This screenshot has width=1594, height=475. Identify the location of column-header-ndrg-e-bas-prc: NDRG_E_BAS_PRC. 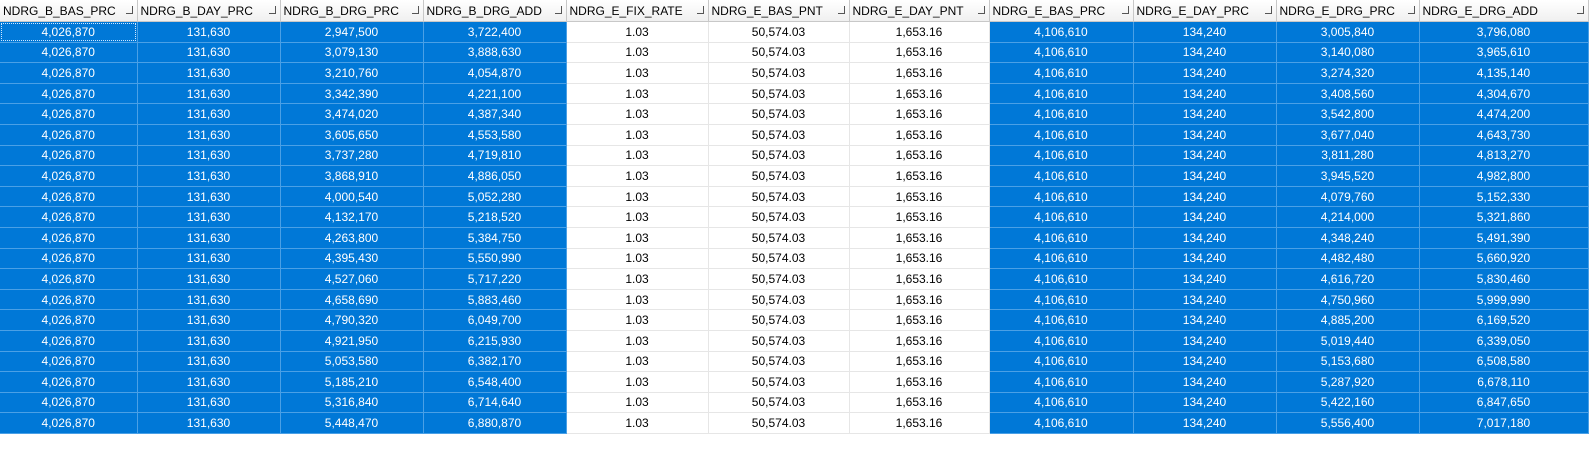
(1061, 11).